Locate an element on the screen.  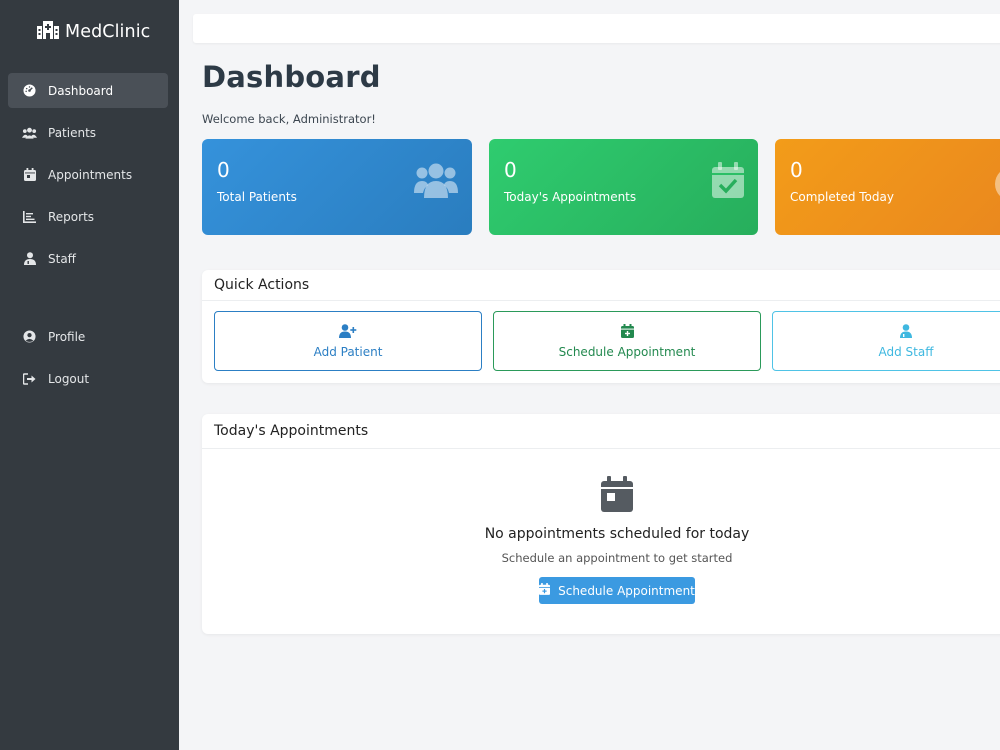
welcome-message: Welcome back, Administrator! is located at coordinates (289, 119).